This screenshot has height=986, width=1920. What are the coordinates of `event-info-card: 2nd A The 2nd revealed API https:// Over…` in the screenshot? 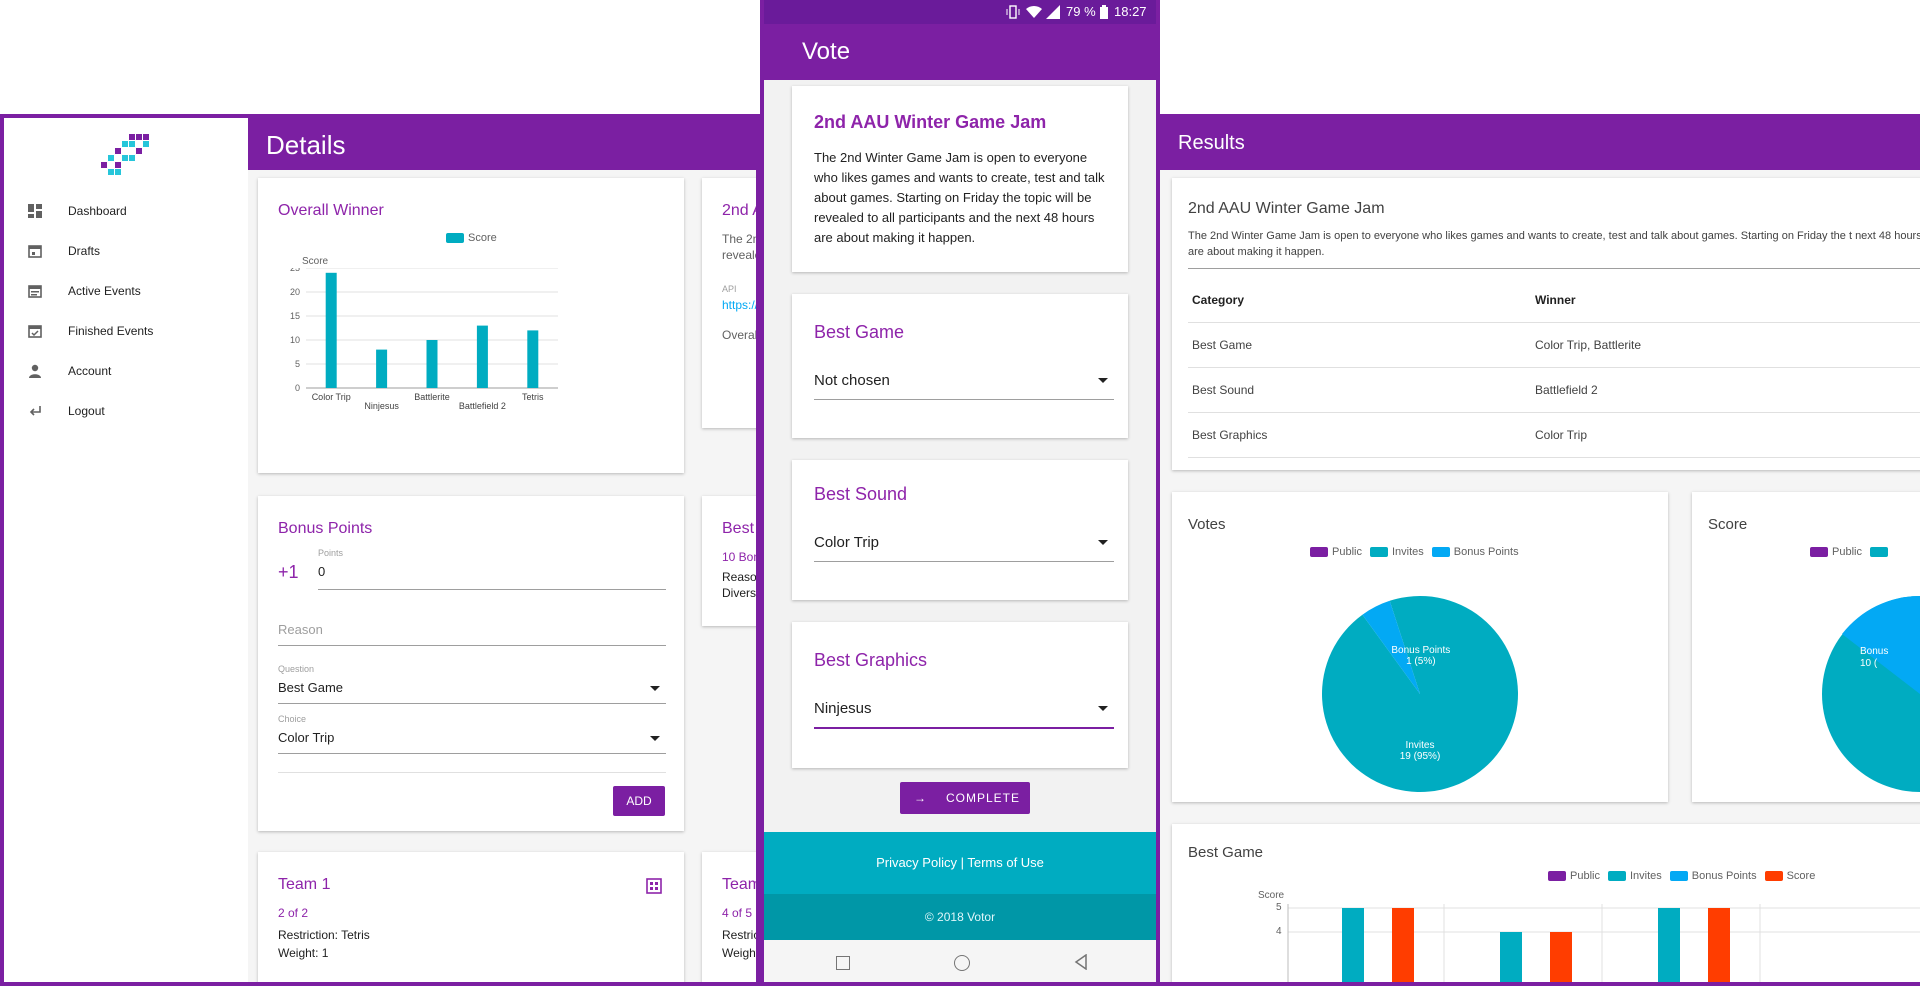 It's located at (731, 303).